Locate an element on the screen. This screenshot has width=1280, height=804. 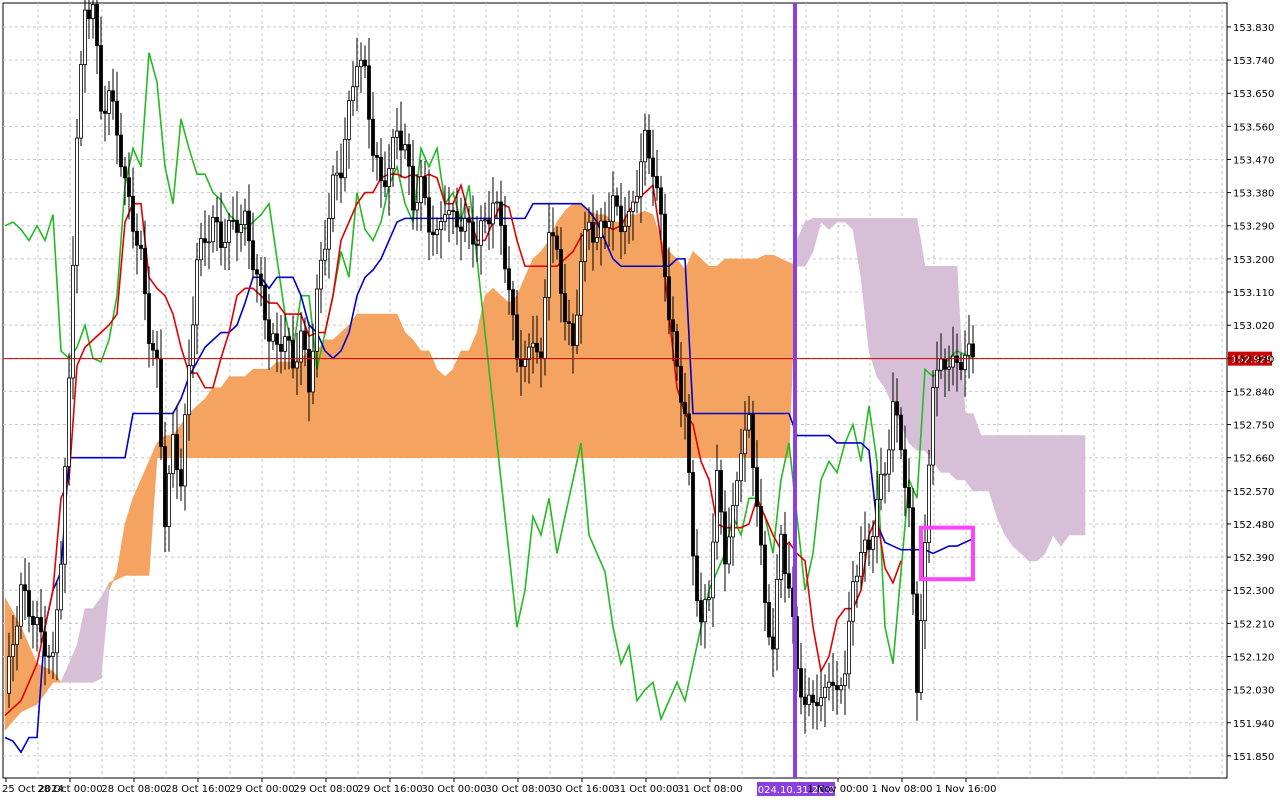
y-tick-label: 153.740 is located at coordinates (1253, 61).